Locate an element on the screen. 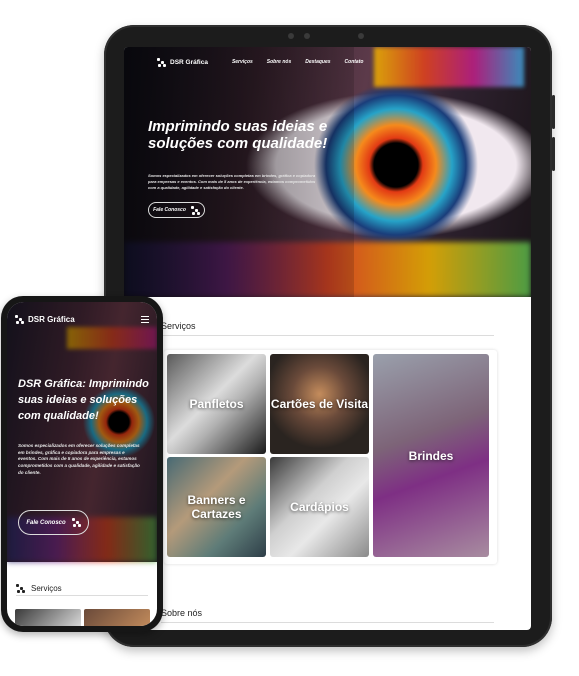 Image resolution: width=579 pixels, height=676 pixels. phone-top-nav: DSR Gráfica is located at coordinates (82, 319).